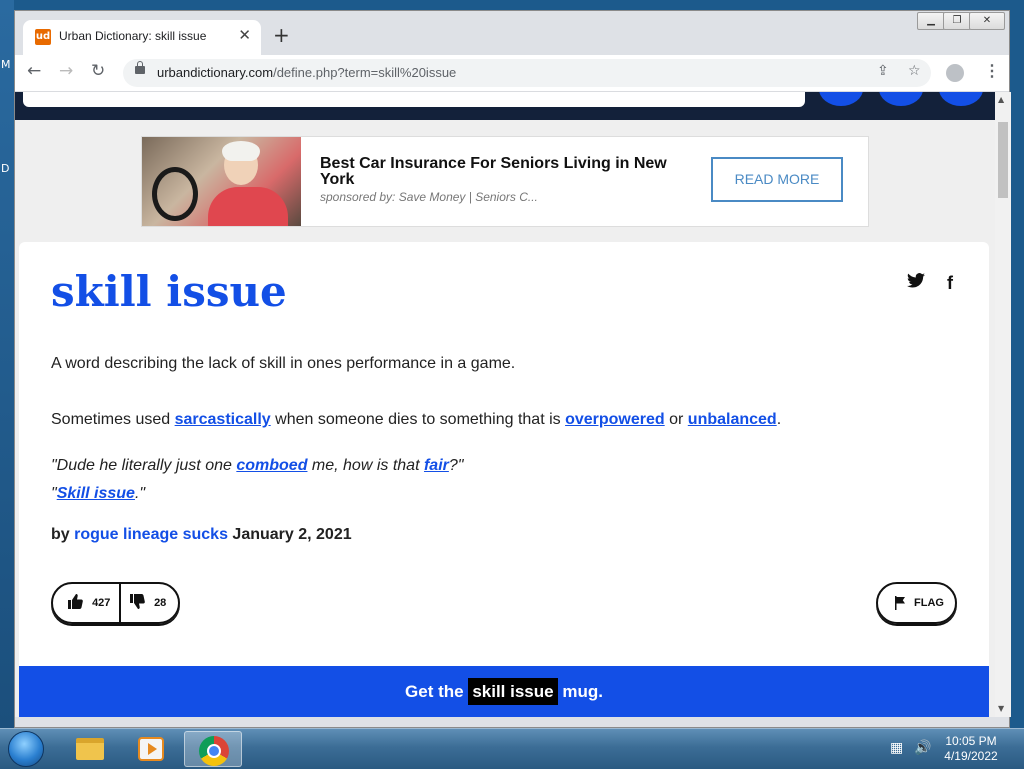 Image resolution: width=1024 pixels, height=769 pixels. I want to click on downvote-count: 28, so click(160, 603).